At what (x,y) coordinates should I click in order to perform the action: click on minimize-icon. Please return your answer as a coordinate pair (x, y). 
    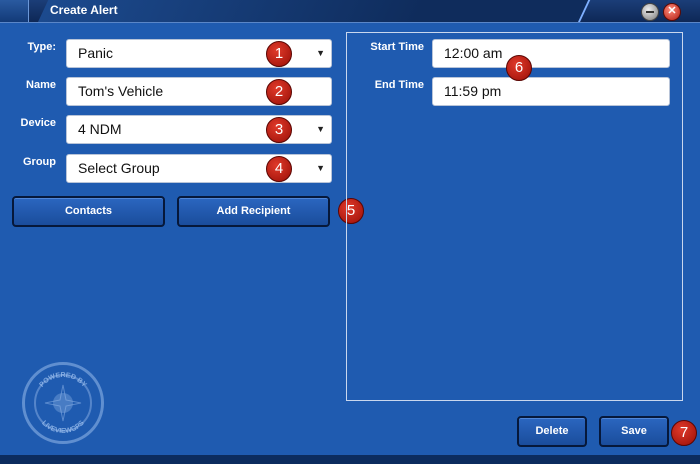
    Looking at the image, I should click on (650, 12).